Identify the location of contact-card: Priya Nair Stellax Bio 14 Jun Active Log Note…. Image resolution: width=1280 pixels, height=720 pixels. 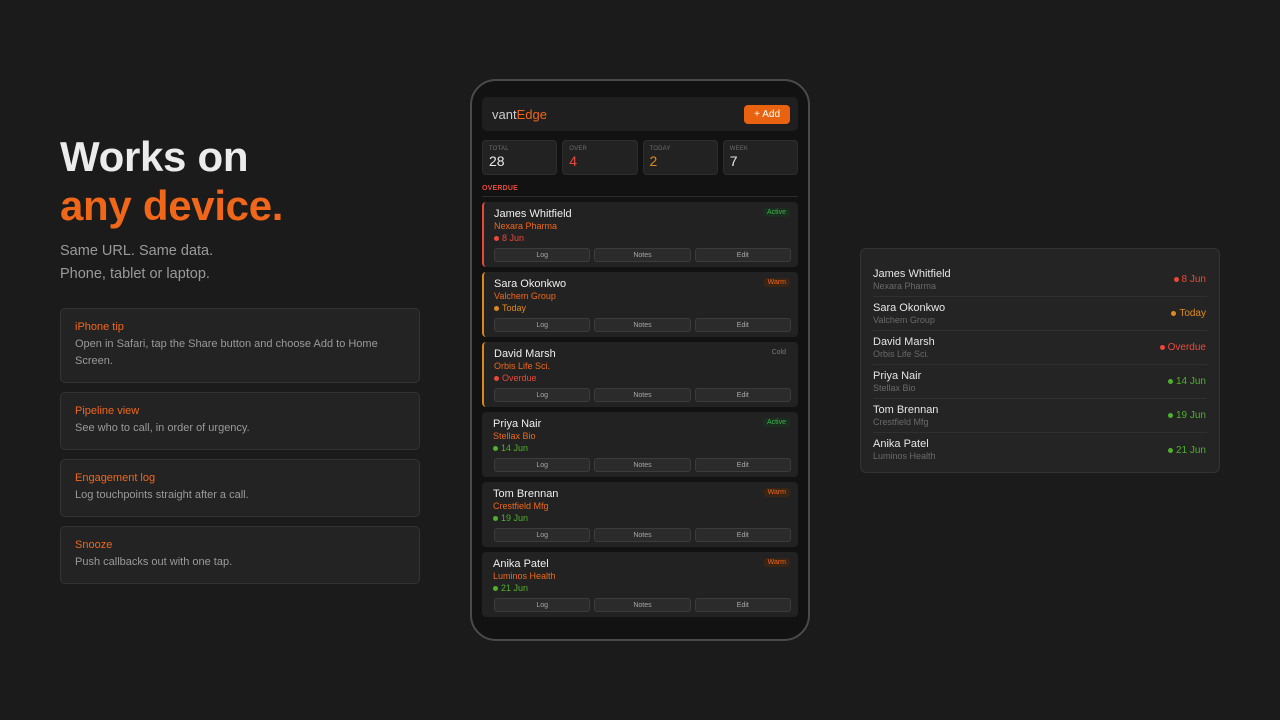
(640, 444).